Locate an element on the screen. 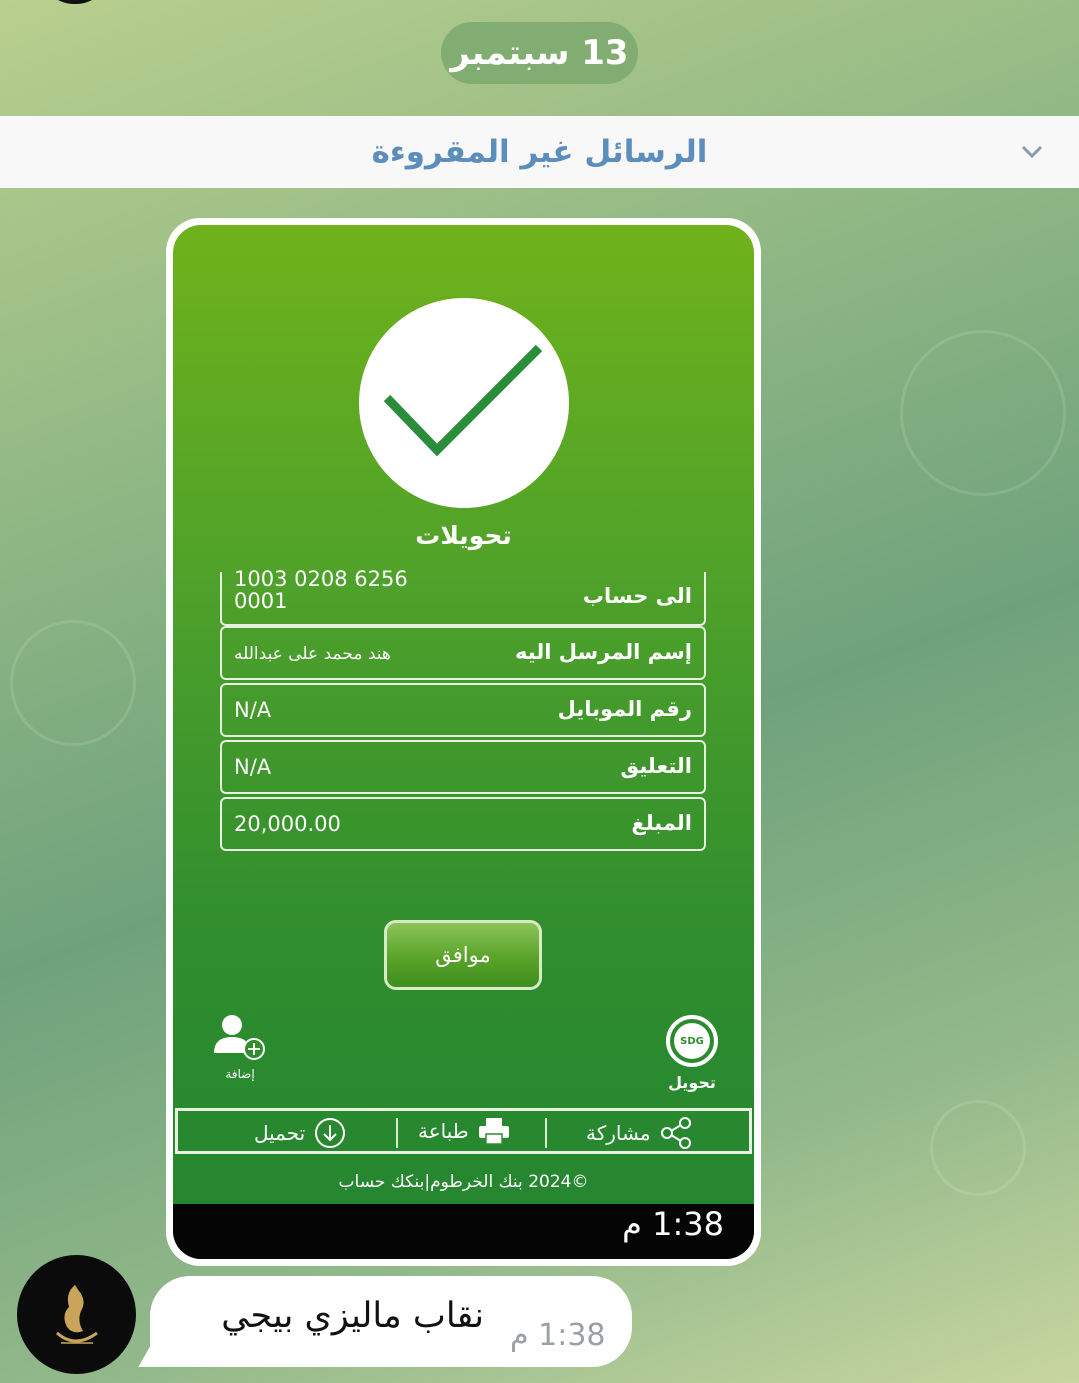 The image size is (1079, 1383). share-icon is located at coordinates (675, 1133).